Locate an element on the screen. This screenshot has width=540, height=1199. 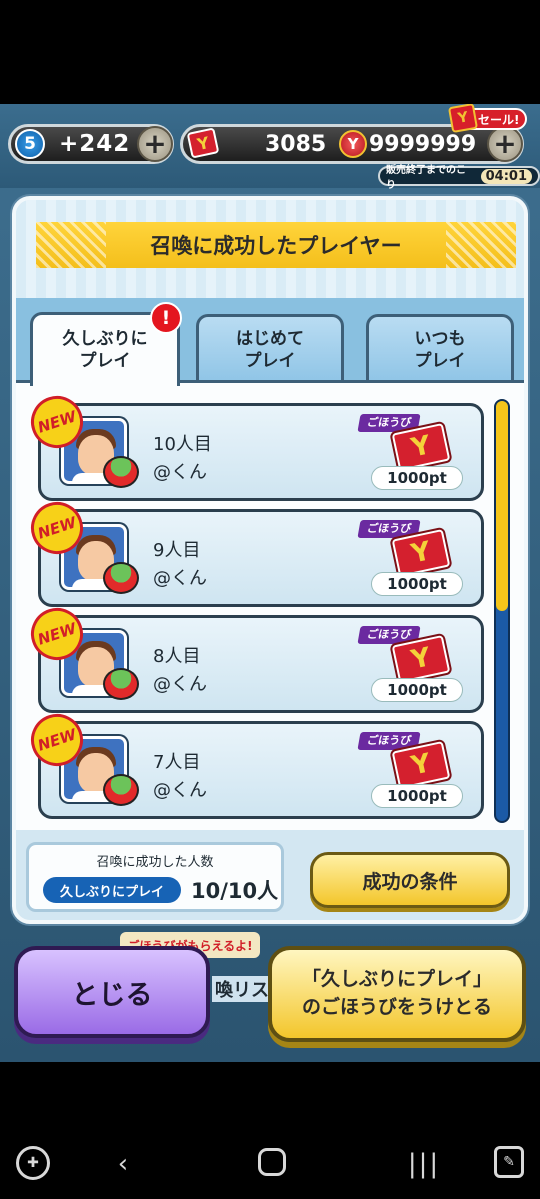
tab-label-line1: はじめて is located at coordinates (270, 339).